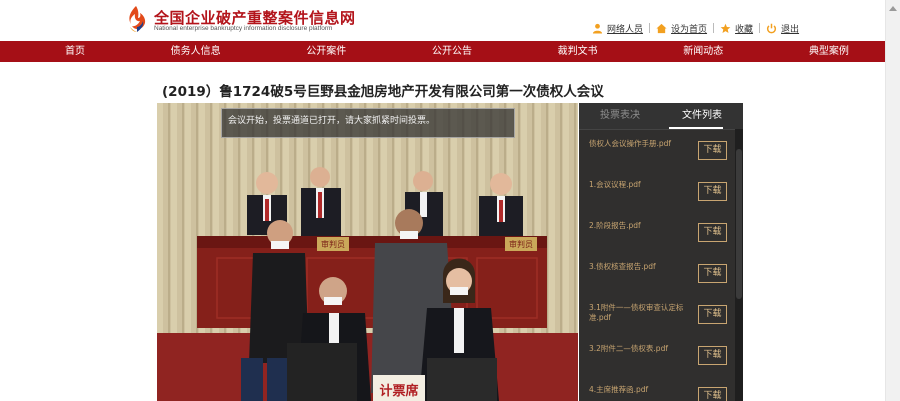 The image size is (900, 401). Describe the element at coordinates (661, 28) in the screenshot. I see `home-icon` at that location.